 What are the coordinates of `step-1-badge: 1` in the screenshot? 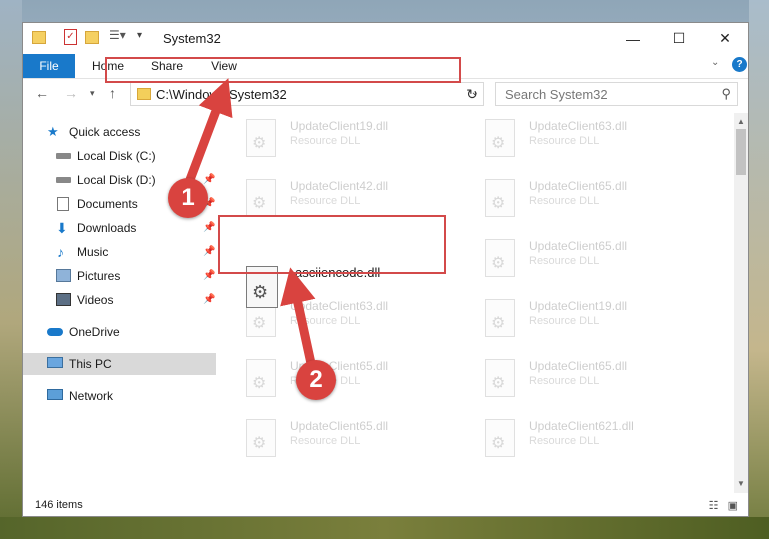 It's located at (188, 198).